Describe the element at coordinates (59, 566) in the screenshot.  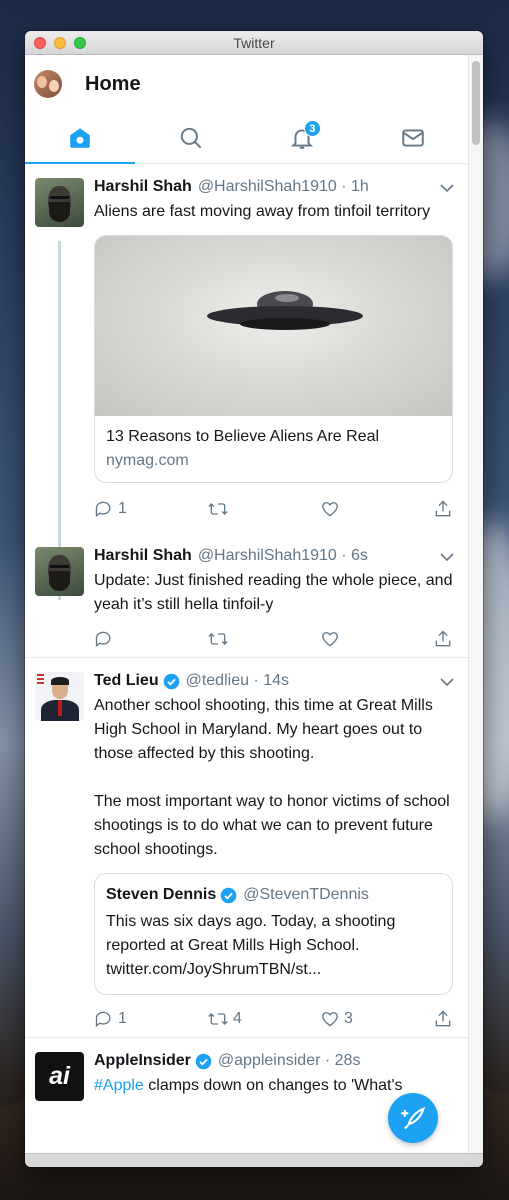
I see `avatar-glasses` at that location.